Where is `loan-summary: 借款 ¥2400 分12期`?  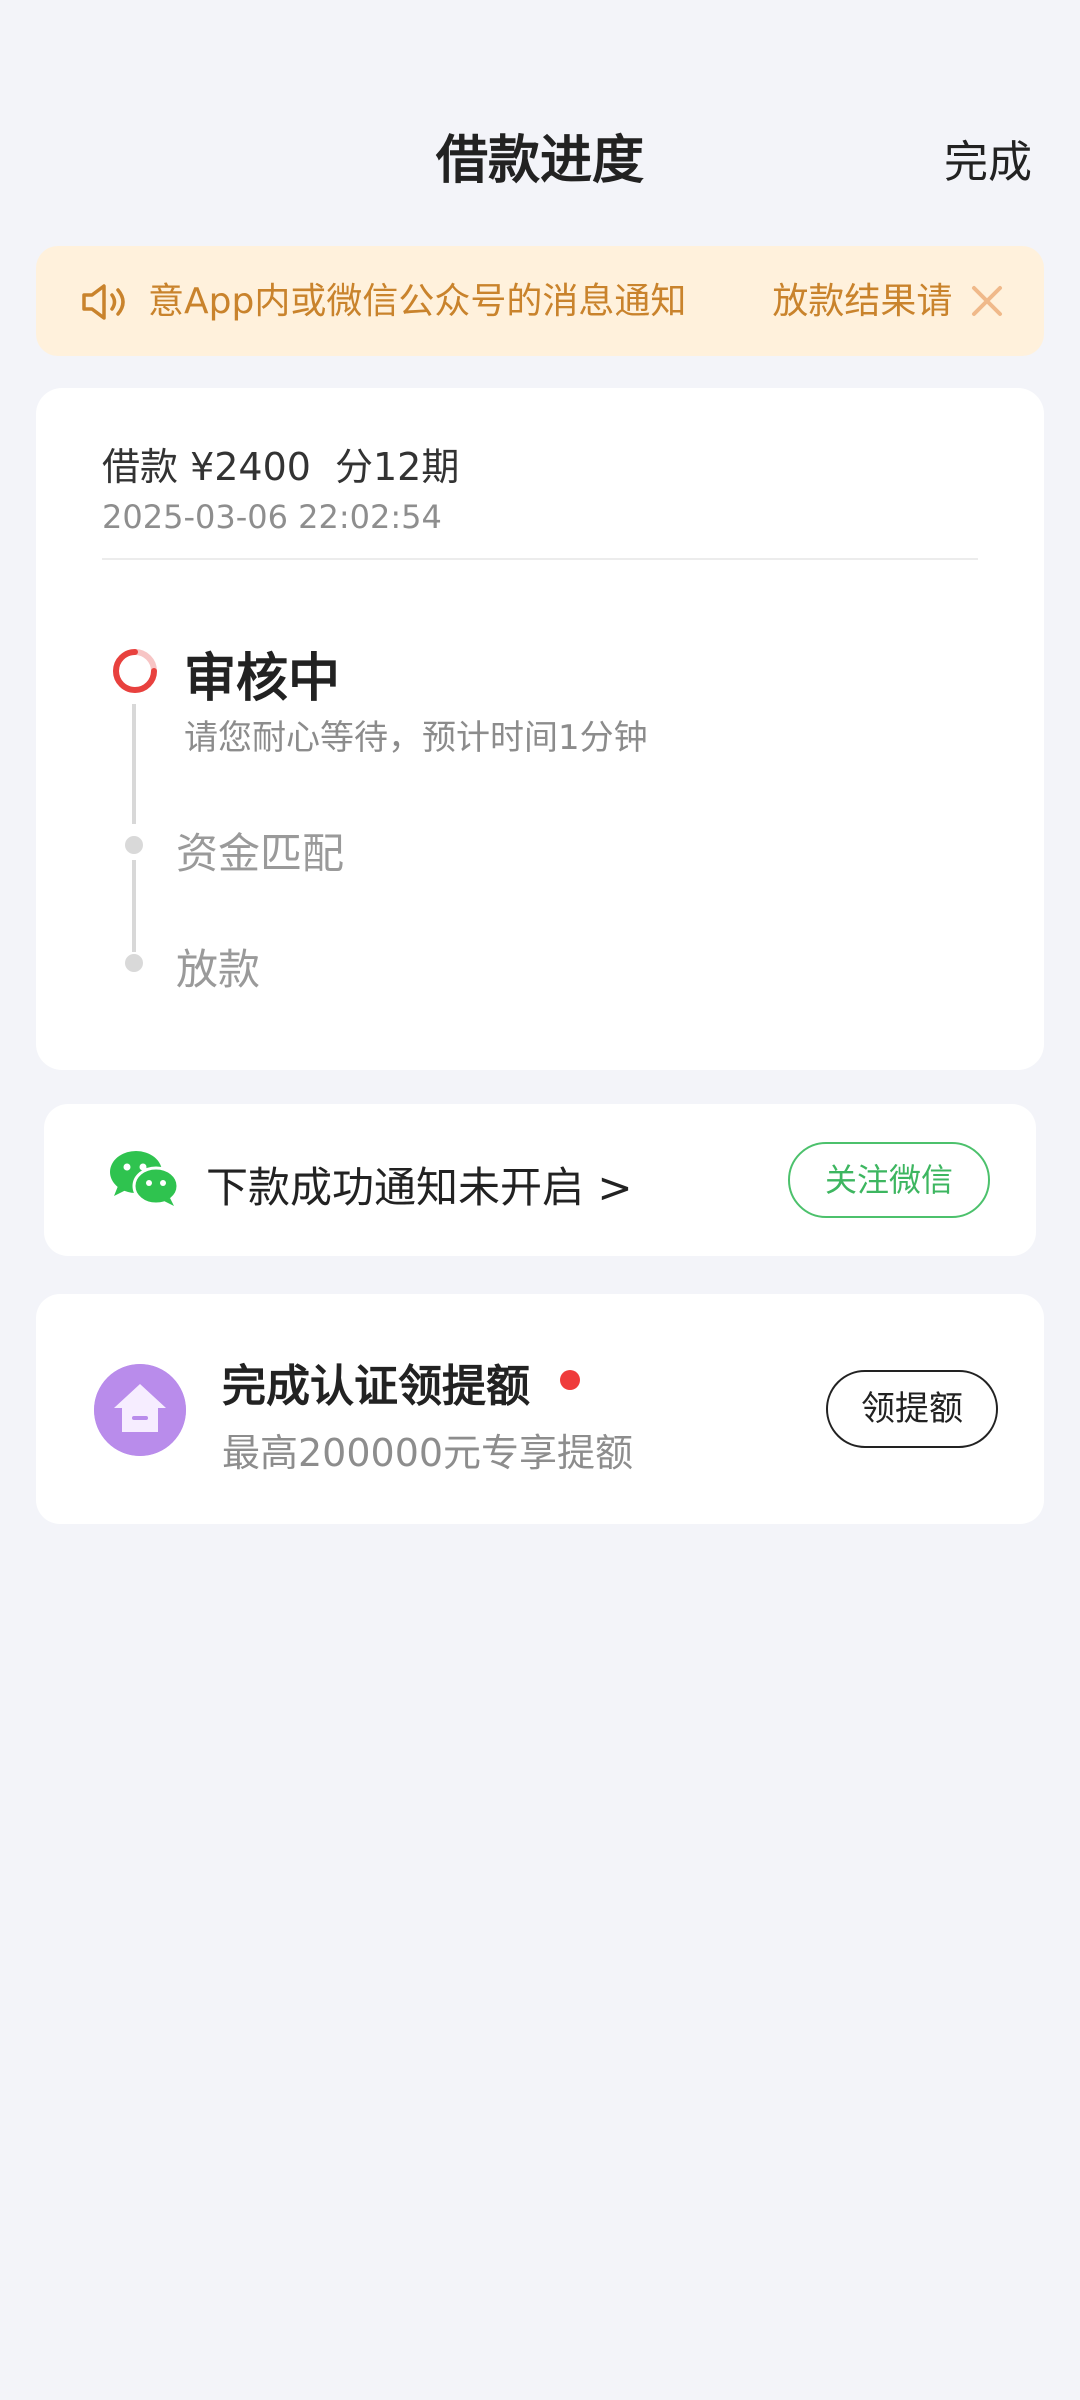 loan-summary: 借款 ¥2400 分12期 is located at coordinates (280, 463).